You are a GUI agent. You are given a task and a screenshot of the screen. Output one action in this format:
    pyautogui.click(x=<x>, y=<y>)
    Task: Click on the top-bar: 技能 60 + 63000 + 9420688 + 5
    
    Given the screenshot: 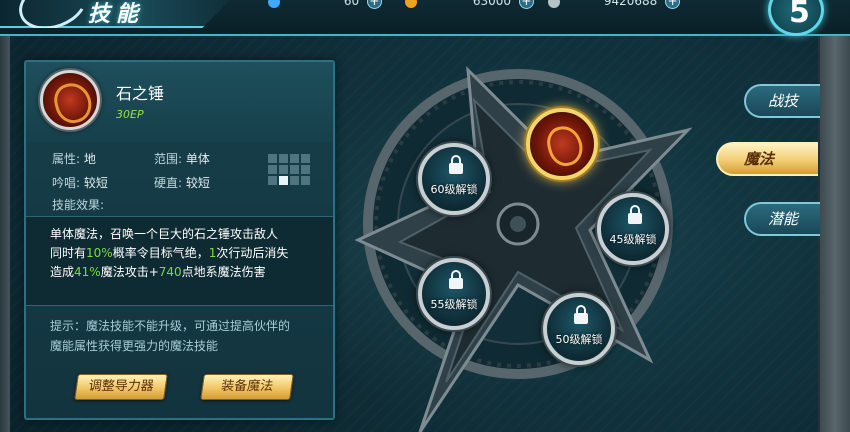 What is the action you would take?
    pyautogui.click(x=425, y=18)
    